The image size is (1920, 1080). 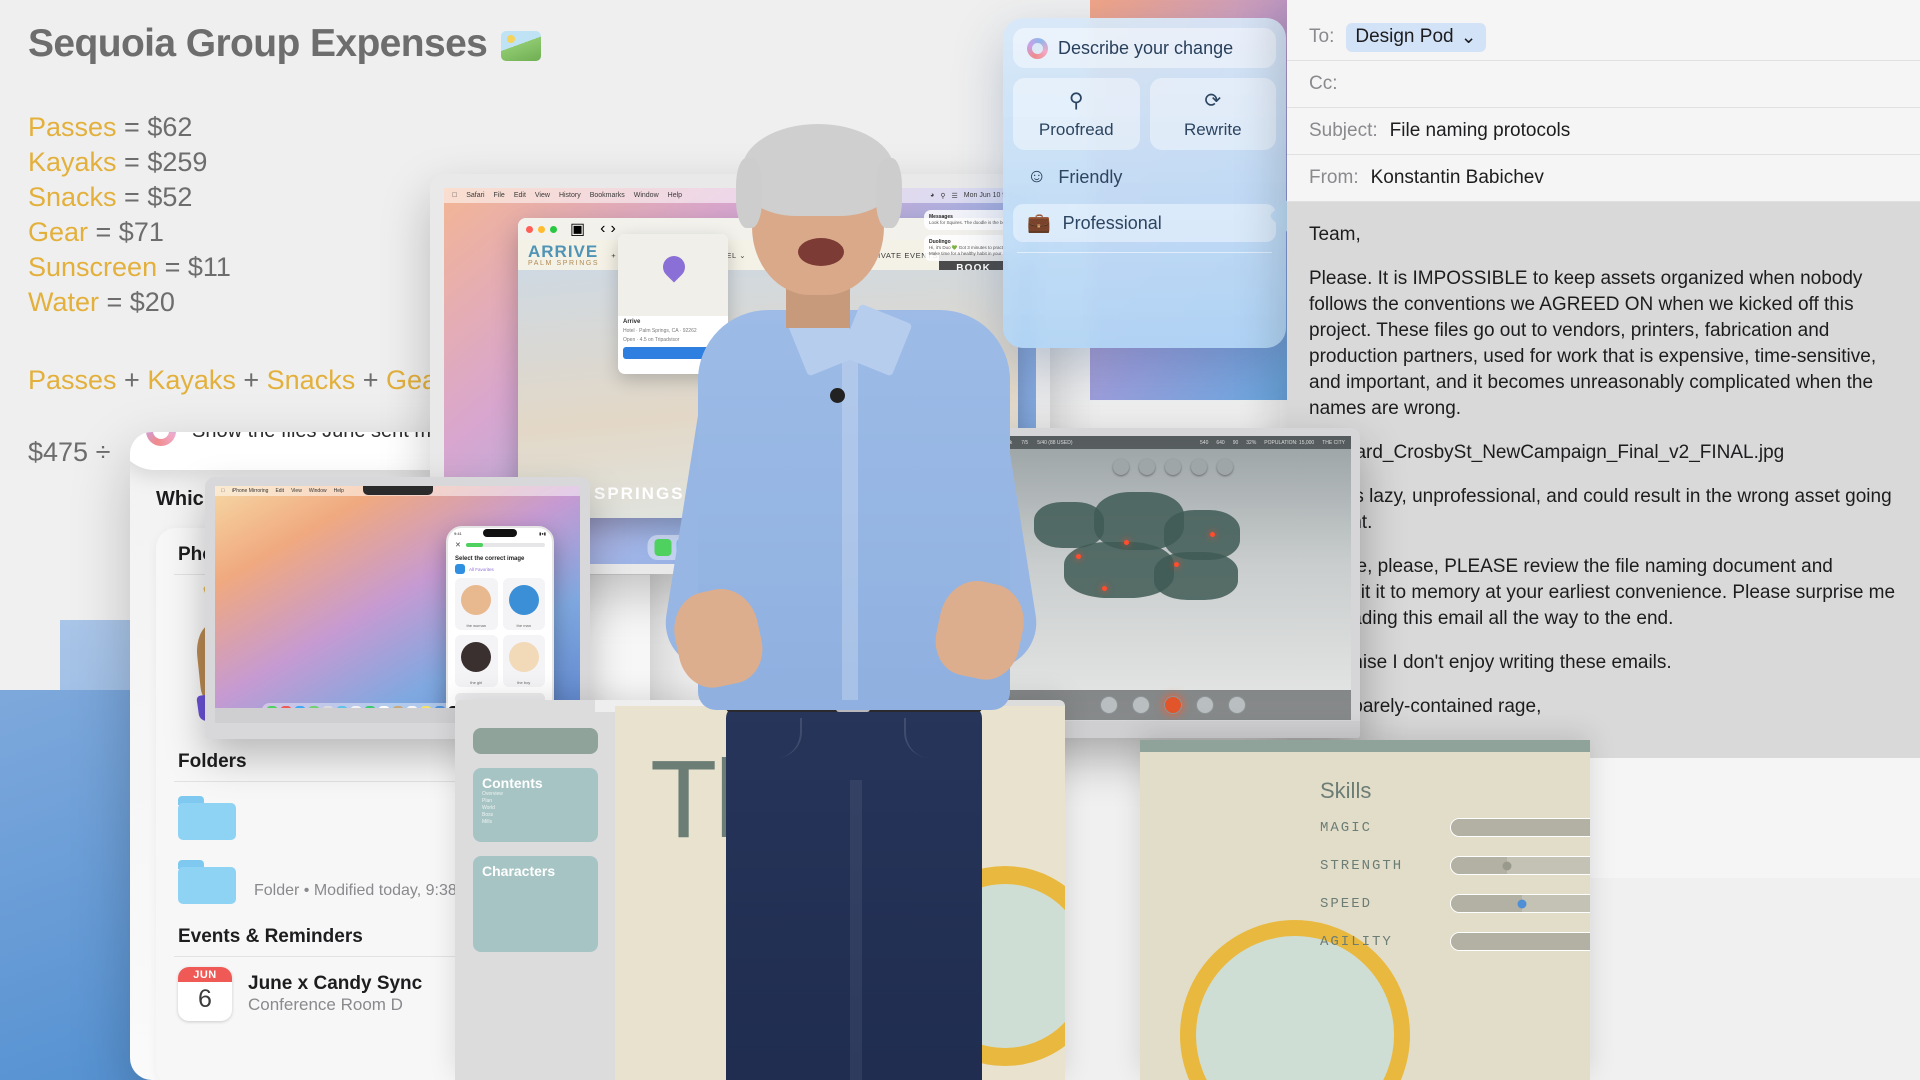 I want to click on genmoji-man-icon, so click(x=523, y=600).